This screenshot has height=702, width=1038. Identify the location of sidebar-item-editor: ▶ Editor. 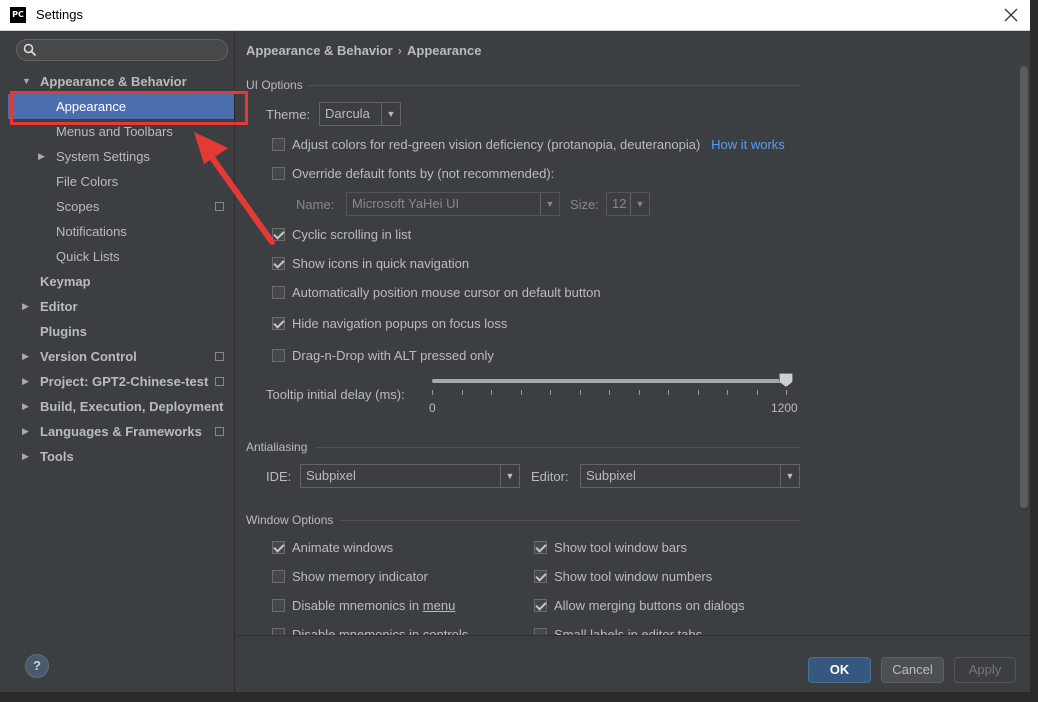
(121, 306).